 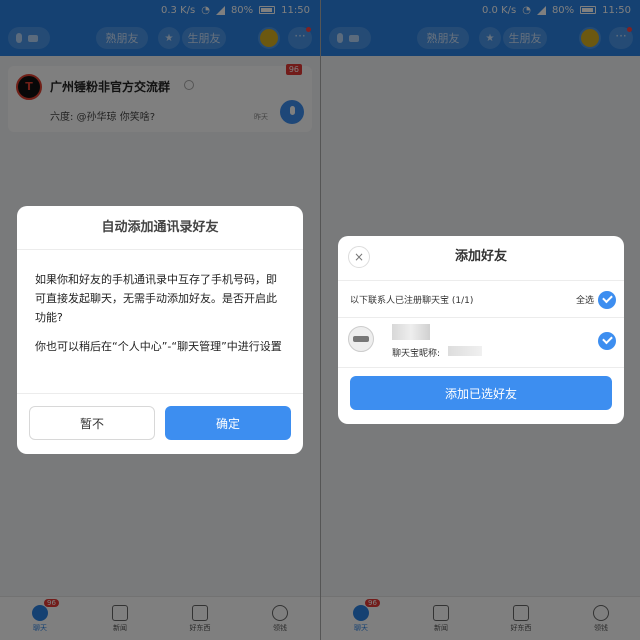 I want to click on select-all-check-icon, so click(x=607, y=300).